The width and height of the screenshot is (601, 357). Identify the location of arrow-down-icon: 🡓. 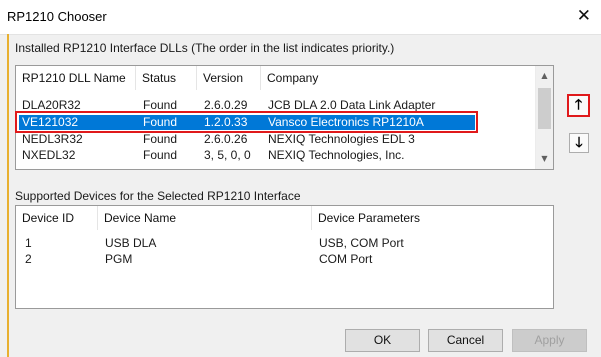
(579, 143).